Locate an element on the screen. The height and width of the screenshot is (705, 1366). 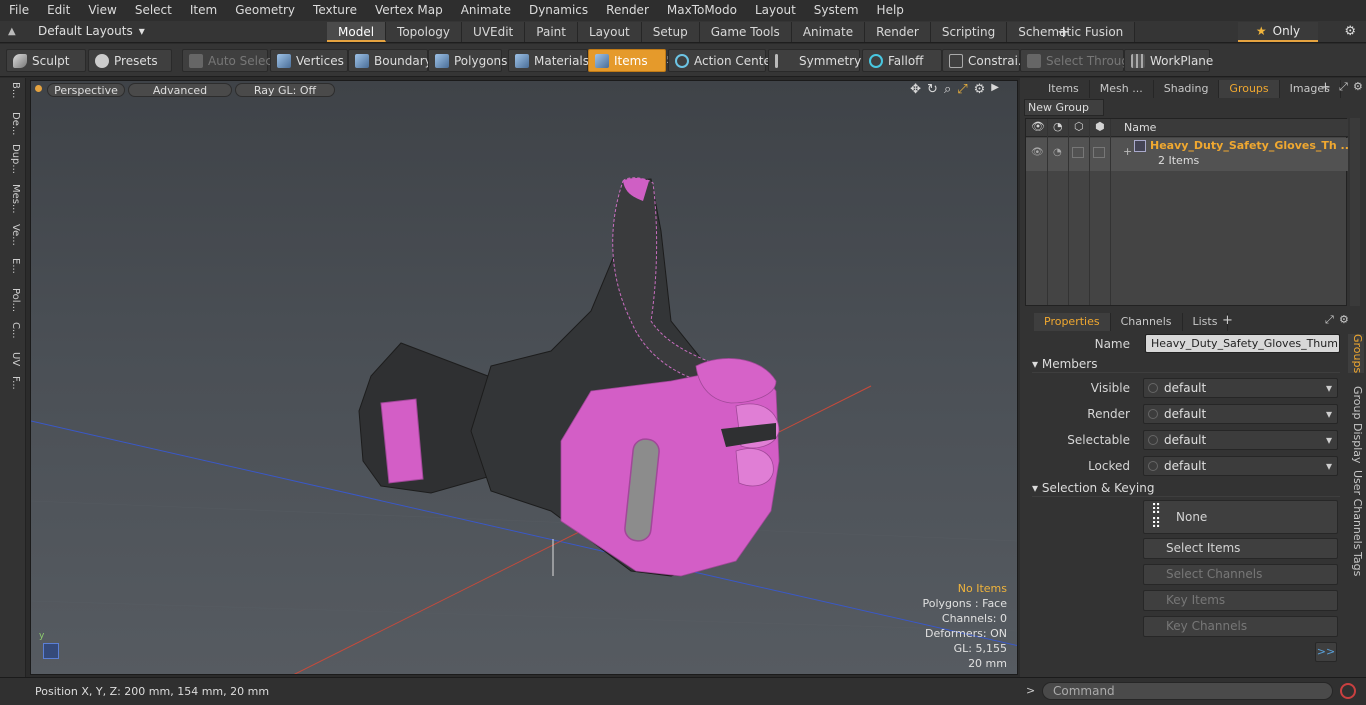
layout-tab-setup: Setup is located at coordinates (670, 32).